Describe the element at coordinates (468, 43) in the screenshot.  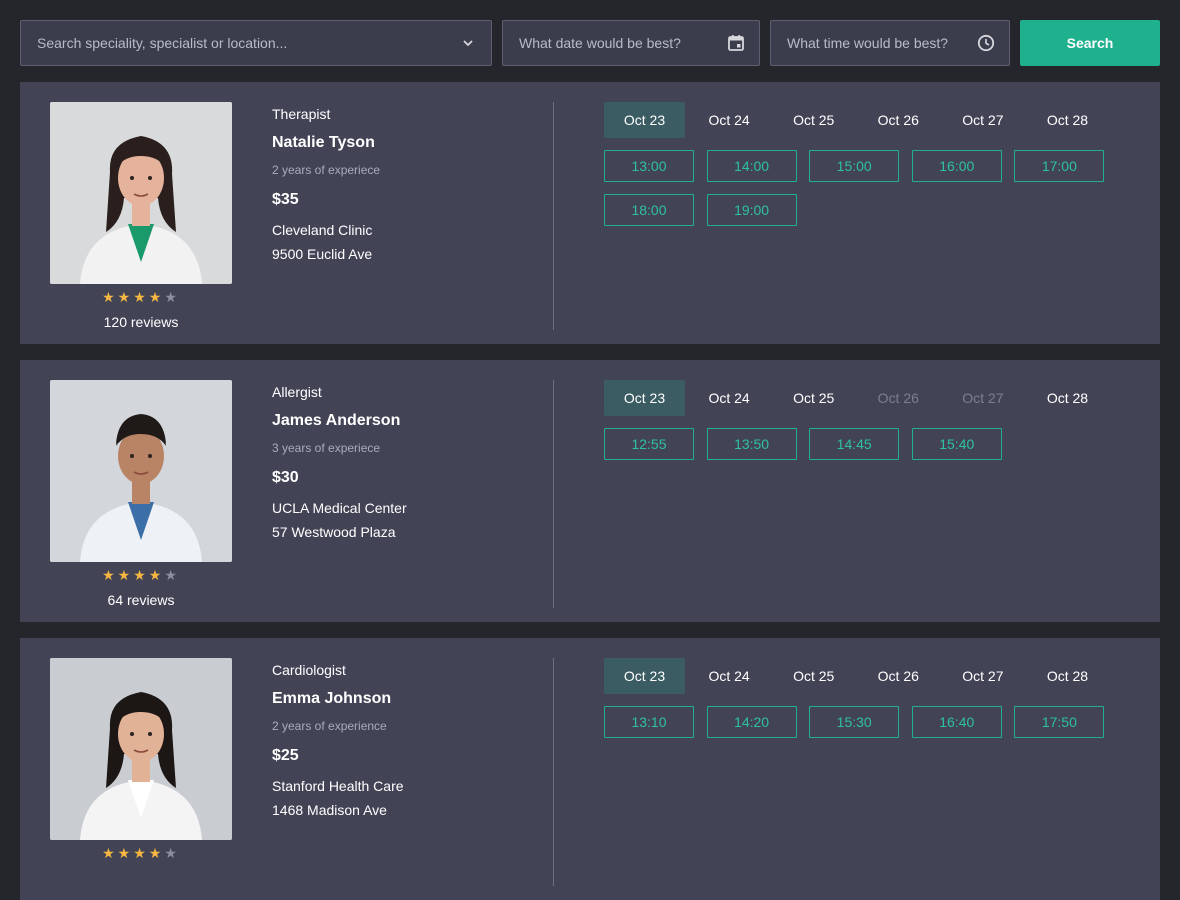
I see `chevron-down-icon` at that location.